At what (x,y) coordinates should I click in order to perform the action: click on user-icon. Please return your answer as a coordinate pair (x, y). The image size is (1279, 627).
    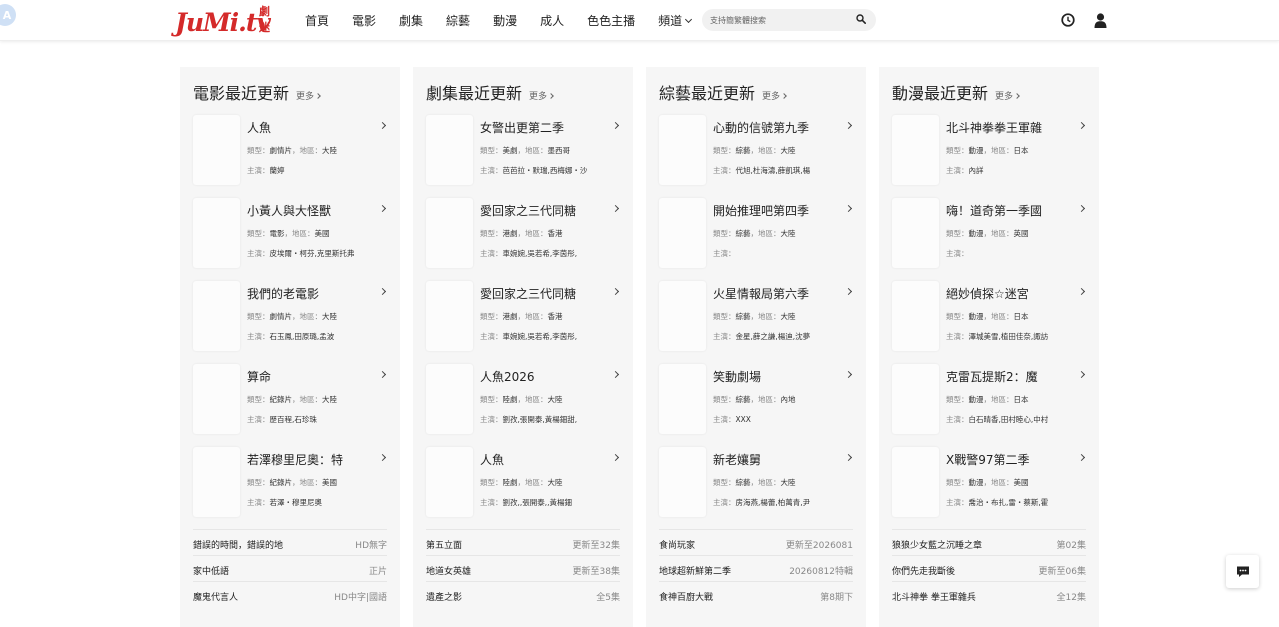
    Looking at the image, I should click on (1100, 20).